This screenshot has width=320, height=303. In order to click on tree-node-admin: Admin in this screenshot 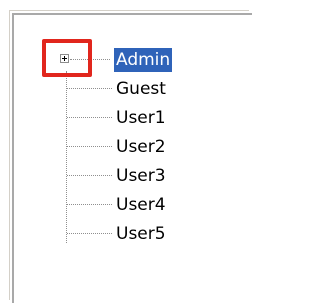, I will do `click(120, 60)`.